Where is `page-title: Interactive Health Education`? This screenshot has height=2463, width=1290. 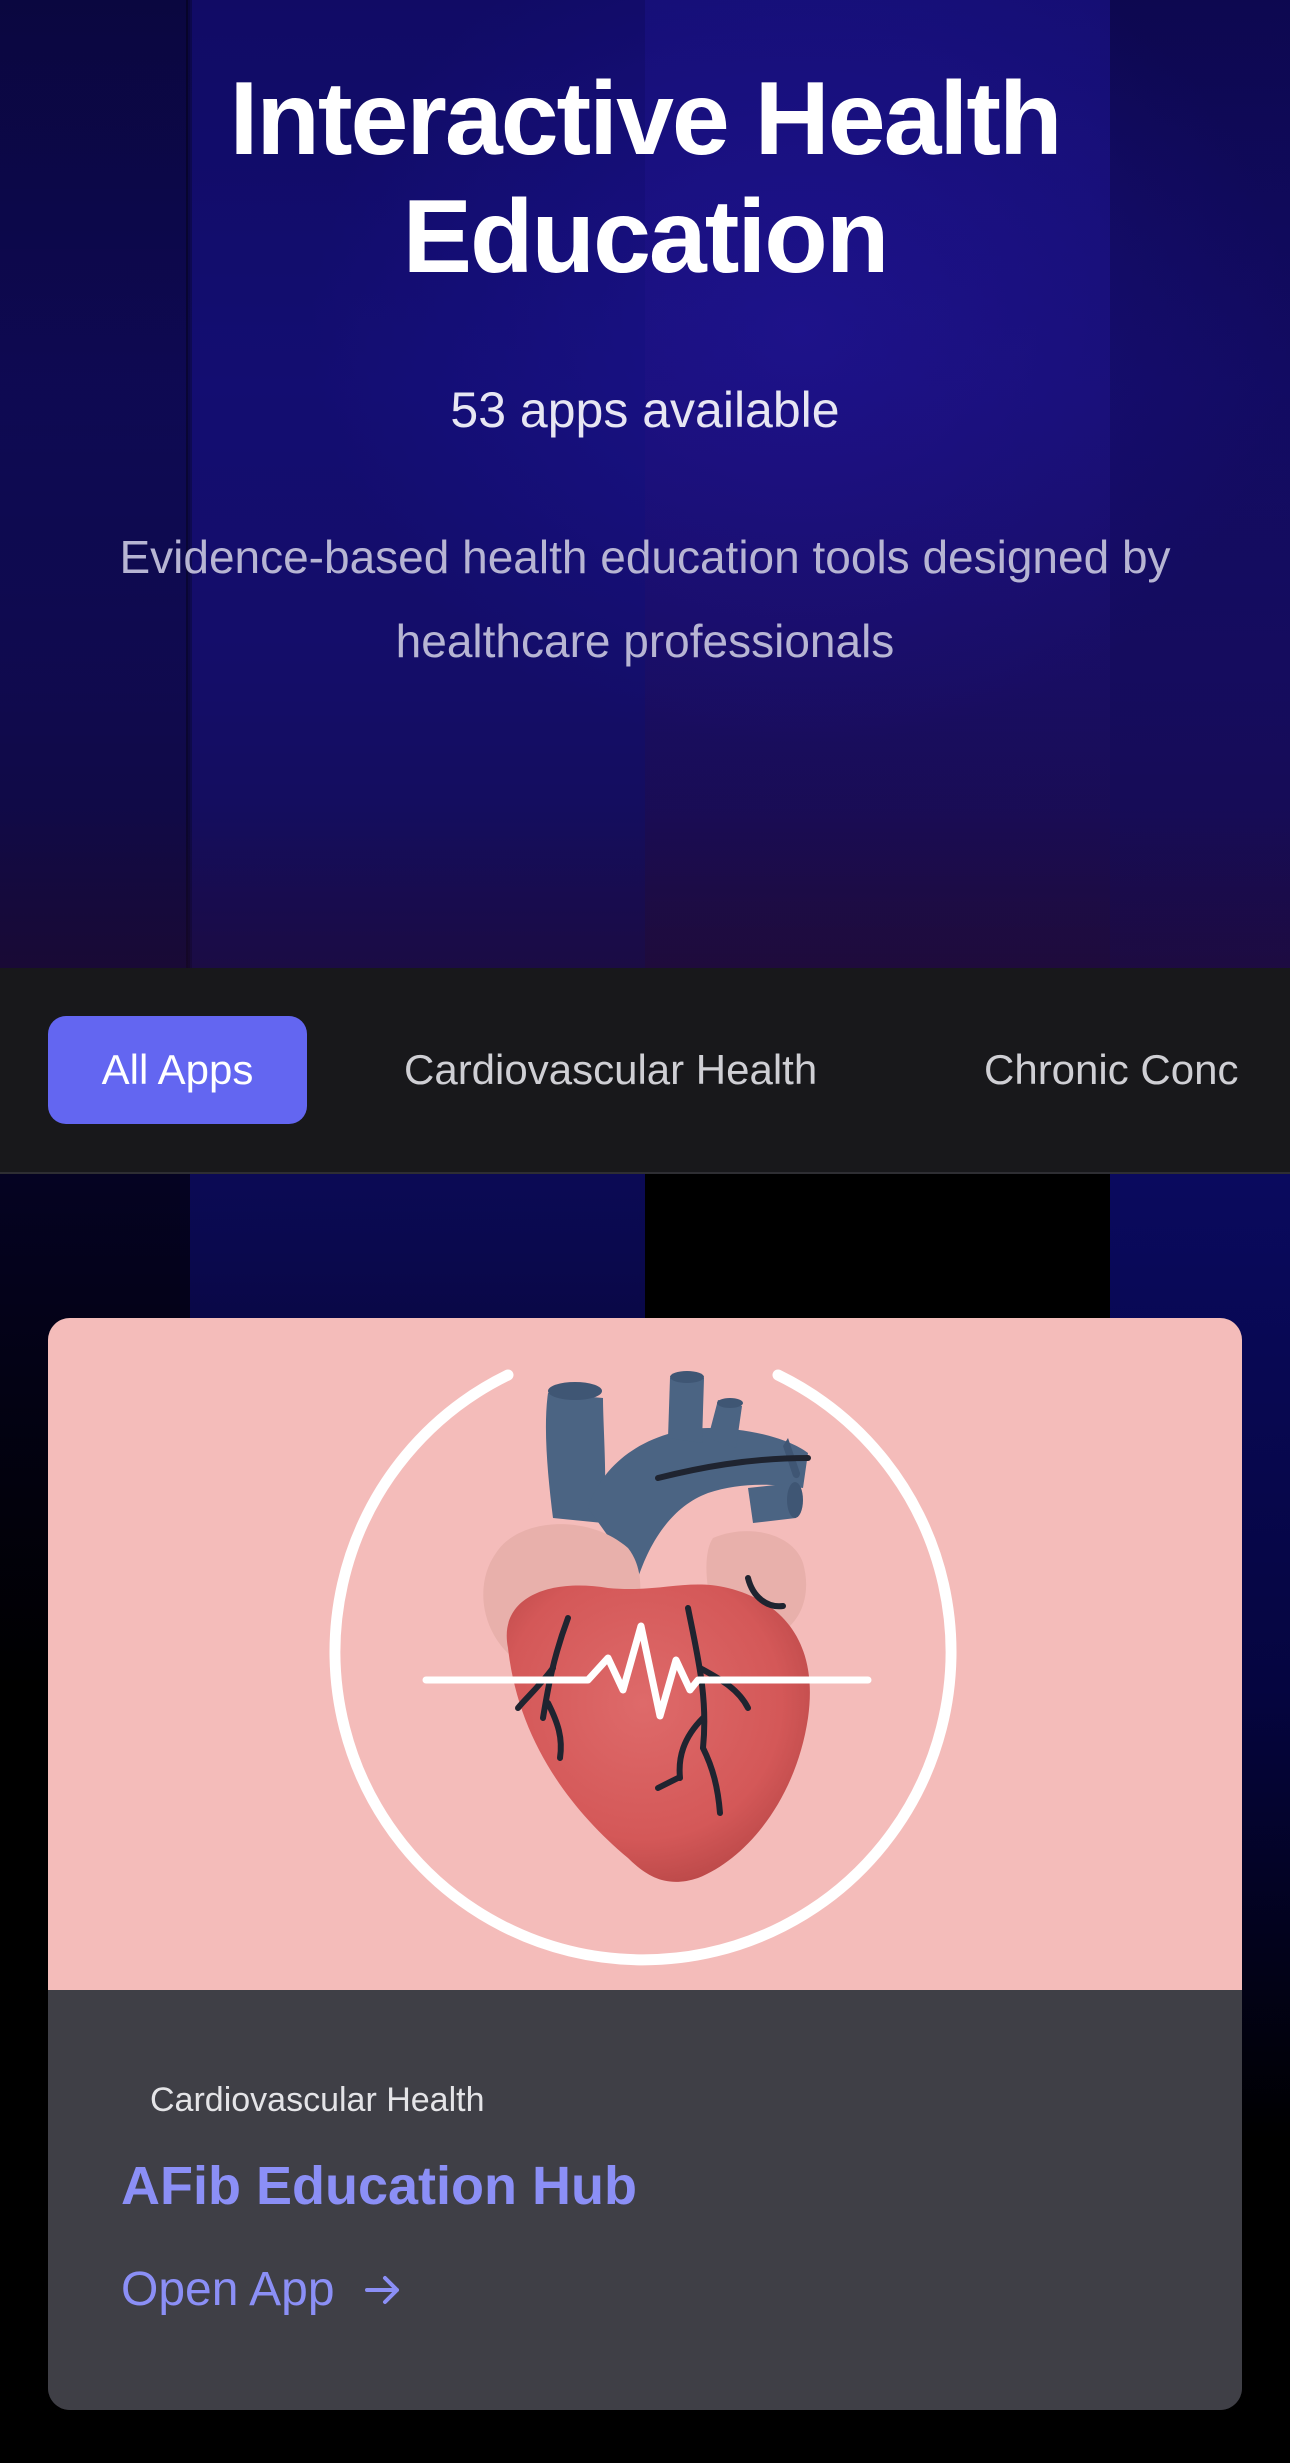
page-title: Interactive Health Education is located at coordinates (646, 178).